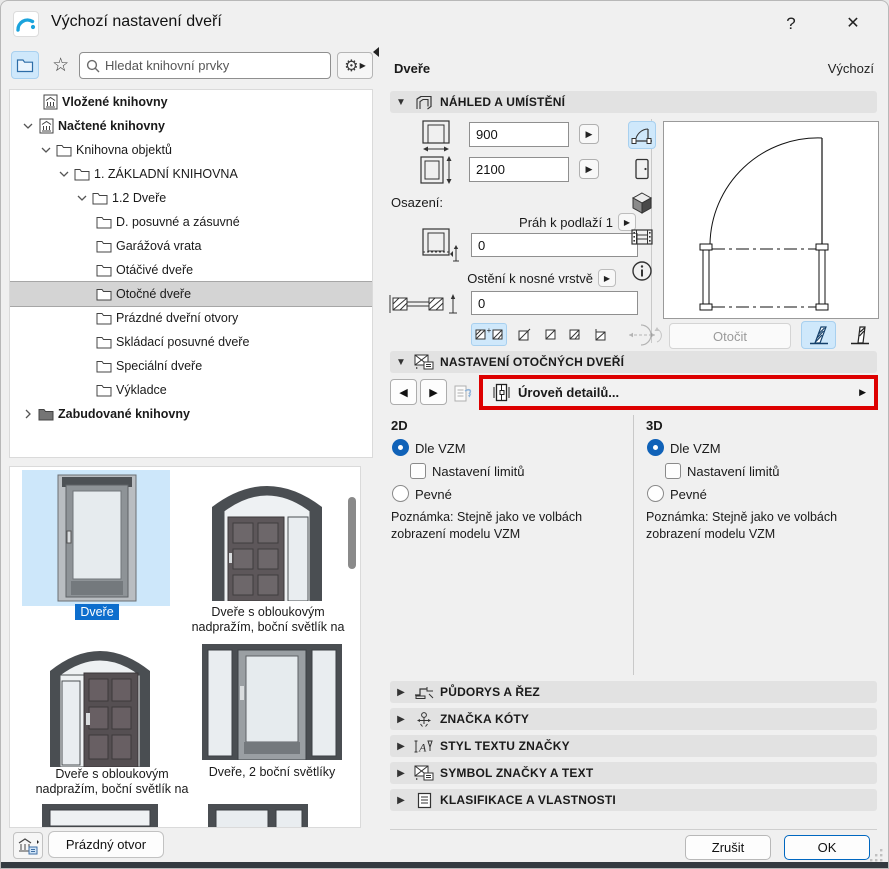 The width and height of the screenshot is (889, 869). Describe the element at coordinates (191, 174) in the screenshot. I see `tree-item-zakladni-knihovna: 1. ZÁKLADNÍ KNIHOVNA` at that location.